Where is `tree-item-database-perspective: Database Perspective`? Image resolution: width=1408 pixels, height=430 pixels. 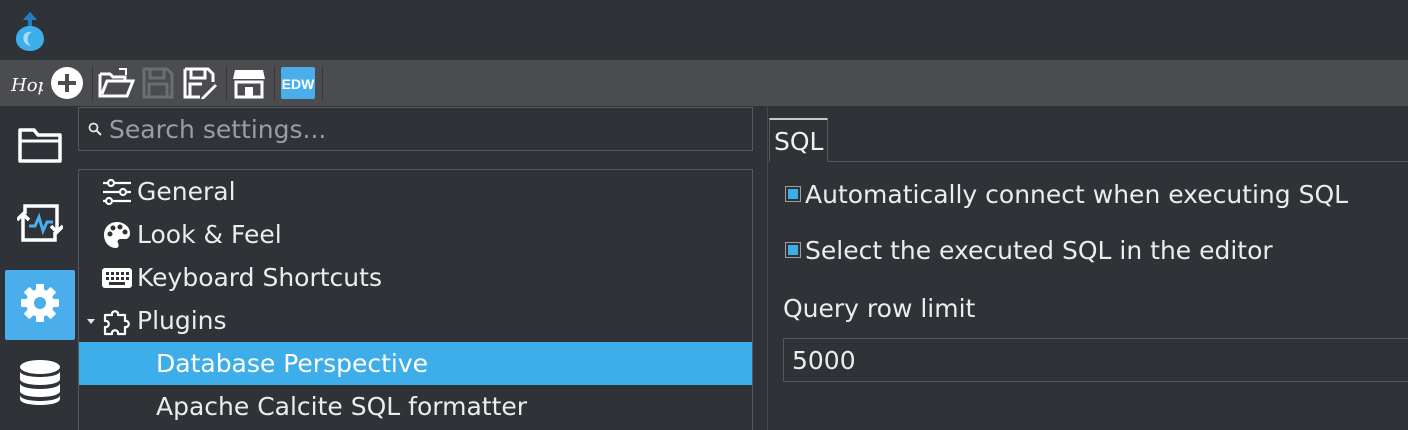 tree-item-database-perspective: Database Perspective is located at coordinates (415, 363).